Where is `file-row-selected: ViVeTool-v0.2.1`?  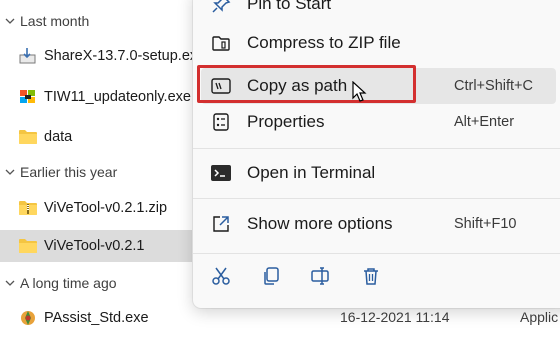 file-row-selected: ViVeTool-v0.2.1 is located at coordinates (96, 246).